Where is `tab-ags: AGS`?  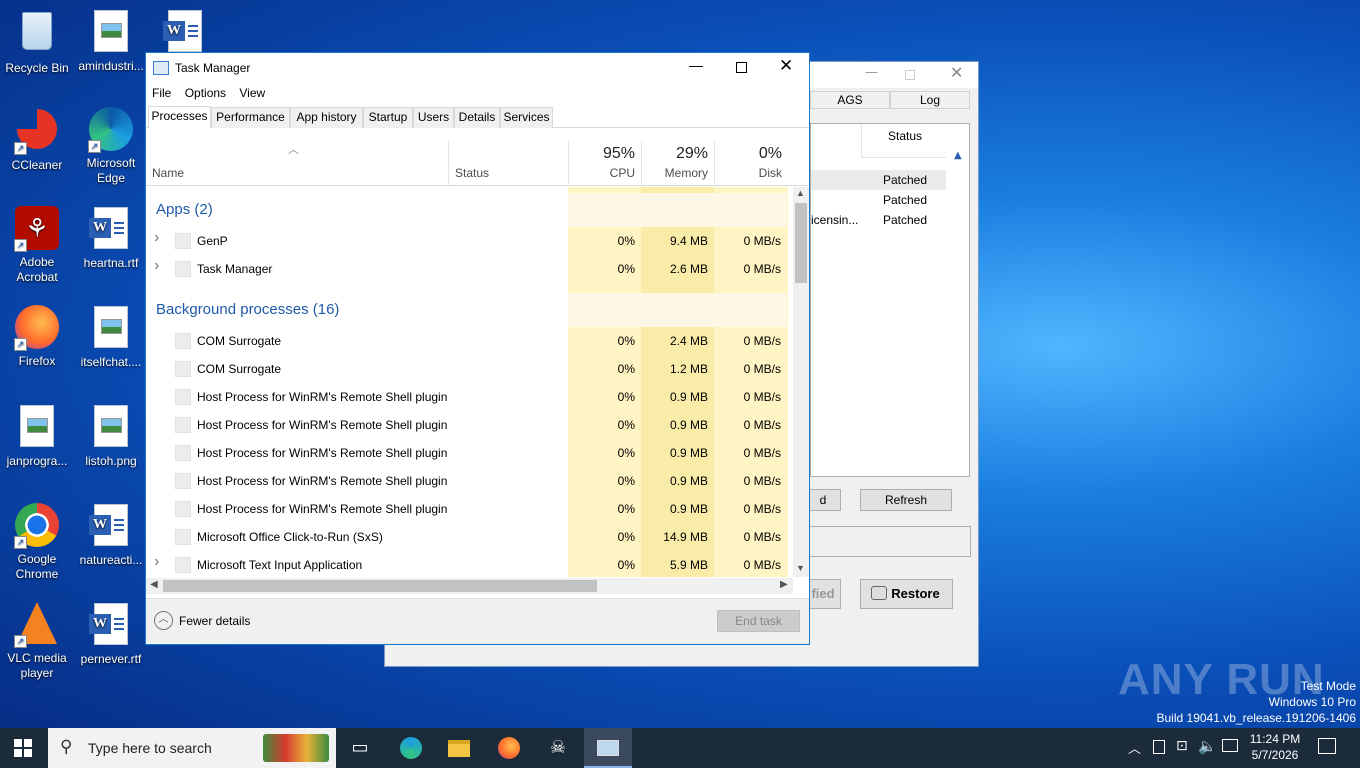 tab-ags: AGS is located at coordinates (850, 100).